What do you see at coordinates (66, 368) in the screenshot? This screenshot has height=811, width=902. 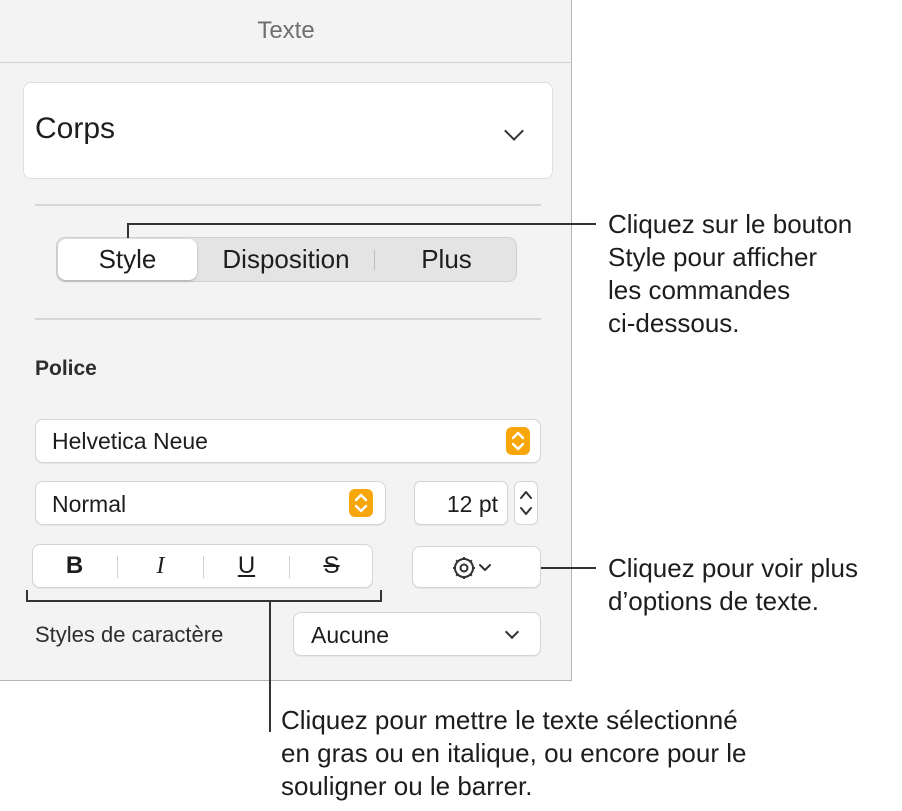 I see `font-section-label: Police` at bounding box center [66, 368].